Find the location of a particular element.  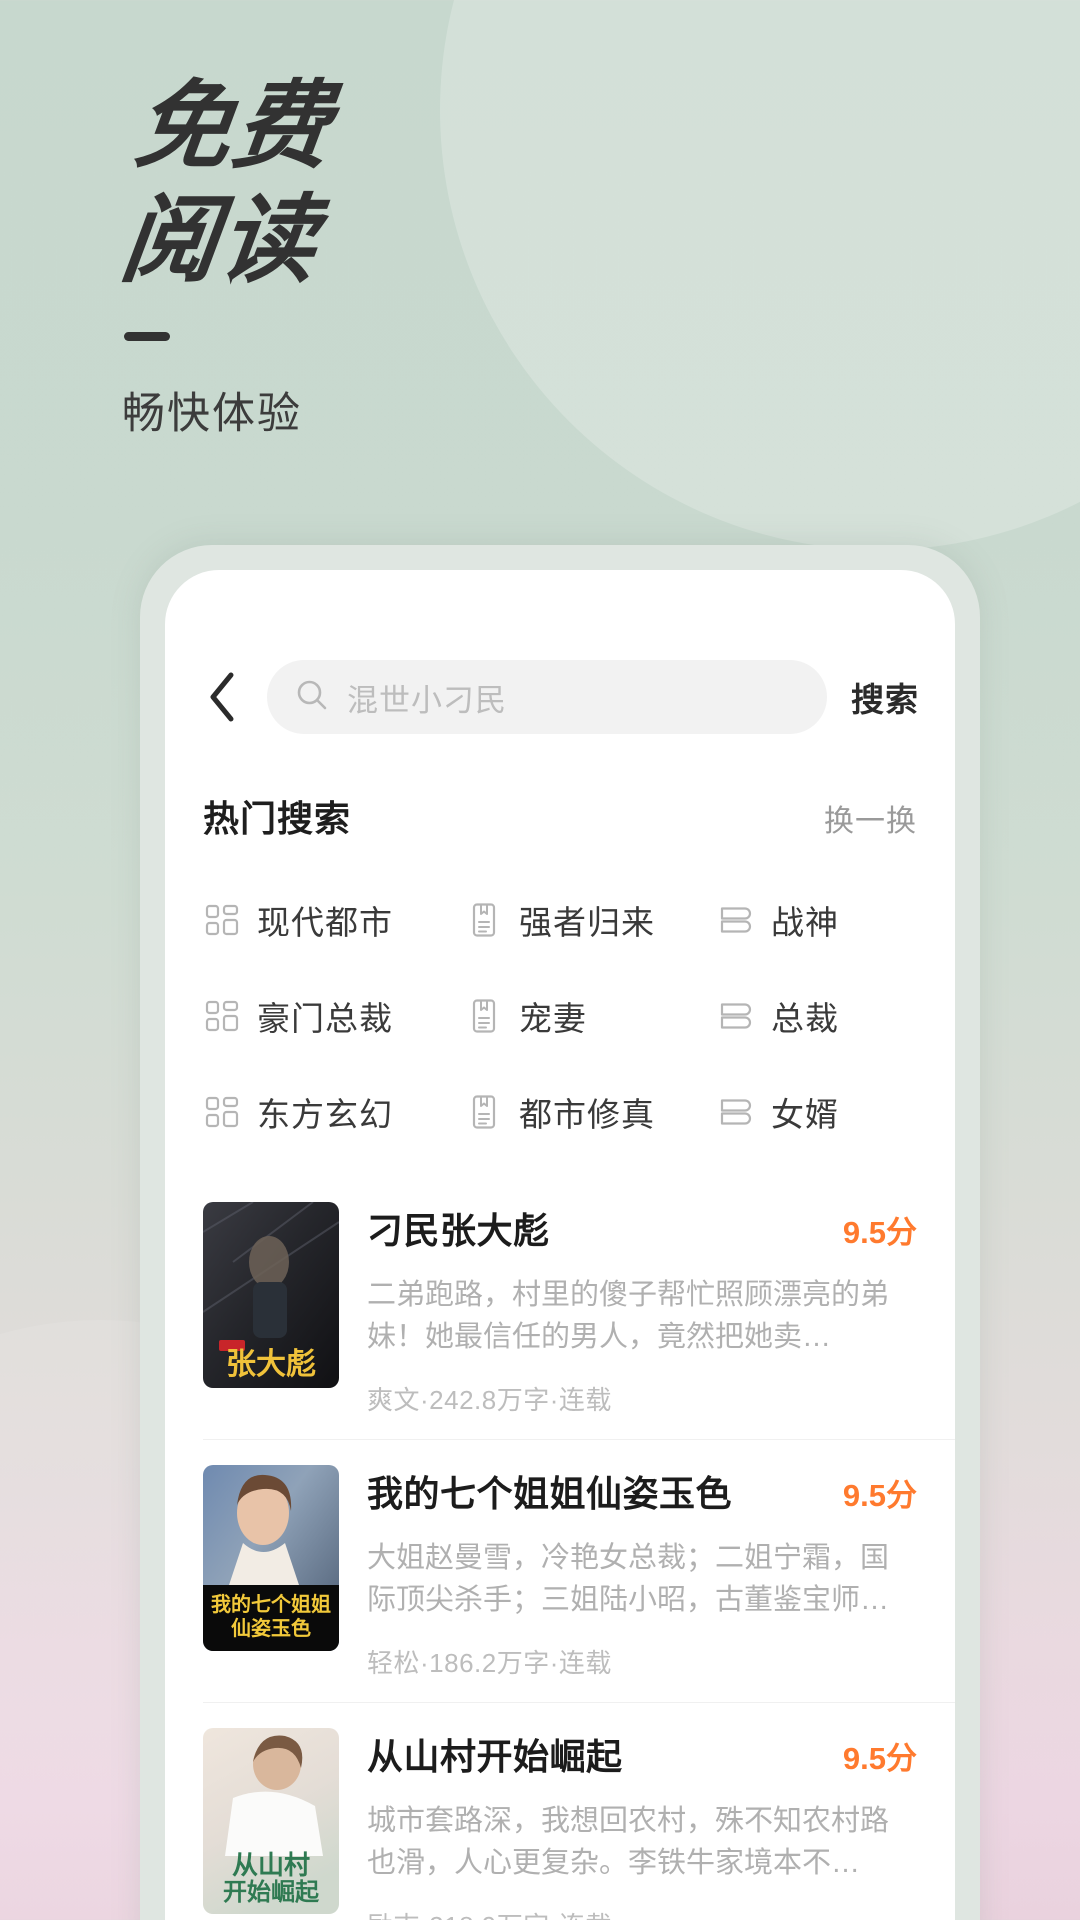

hot-search-row: 豪门总裁 宠妻 总裁 is located at coordinates (560, 1016).